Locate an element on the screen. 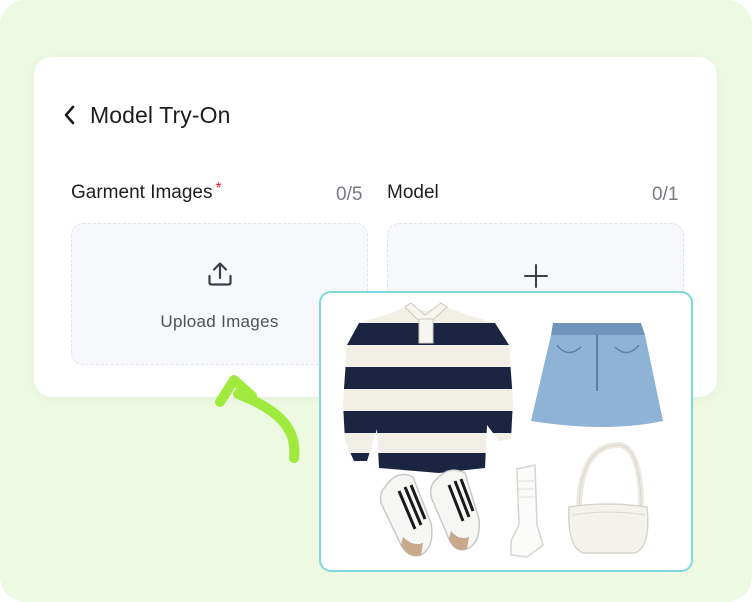 The image size is (752, 602). model-label: Model is located at coordinates (413, 193).